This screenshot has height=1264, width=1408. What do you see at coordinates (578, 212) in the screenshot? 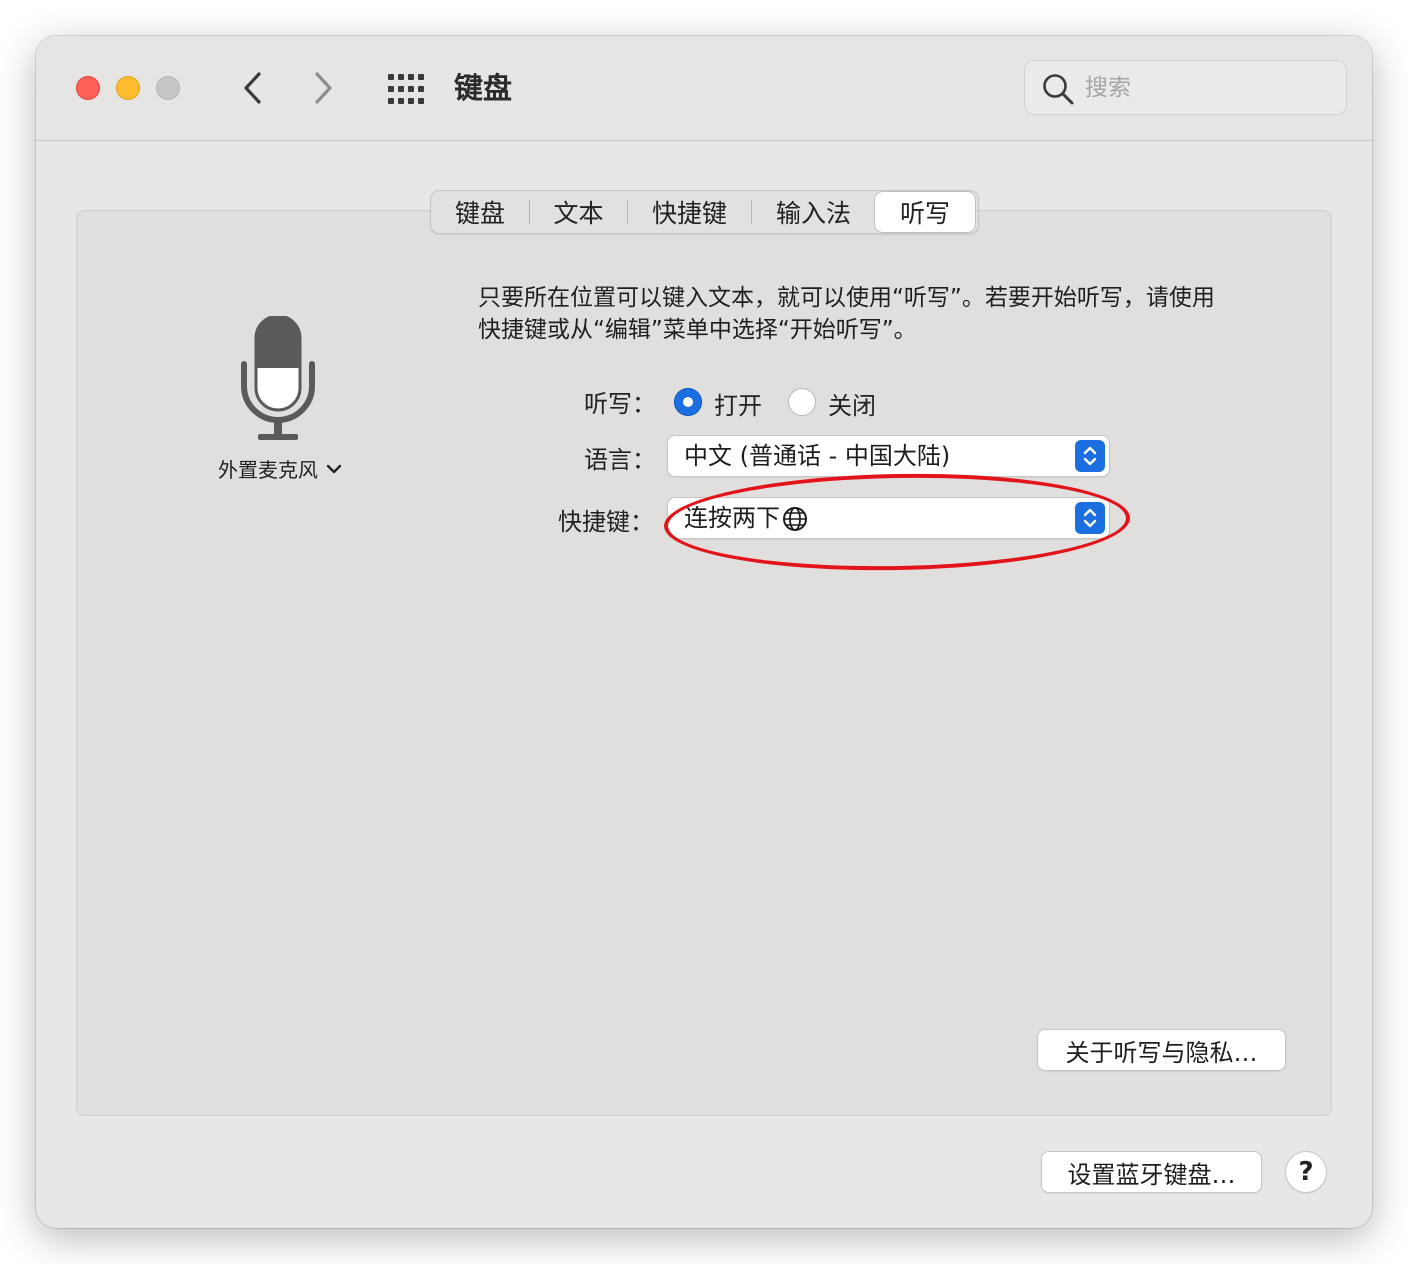
I see `tab-text: 文本` at bounding box center [578, 212].